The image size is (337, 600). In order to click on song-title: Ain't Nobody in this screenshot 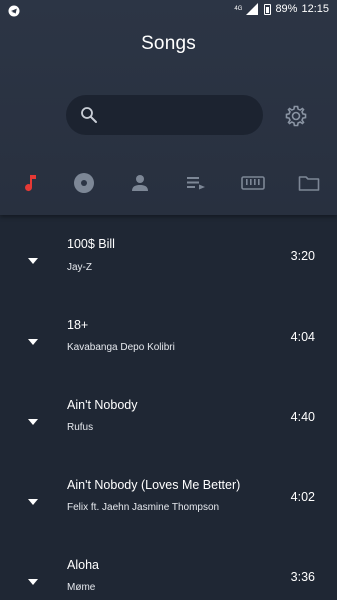, I will do `click(102, 405)`.